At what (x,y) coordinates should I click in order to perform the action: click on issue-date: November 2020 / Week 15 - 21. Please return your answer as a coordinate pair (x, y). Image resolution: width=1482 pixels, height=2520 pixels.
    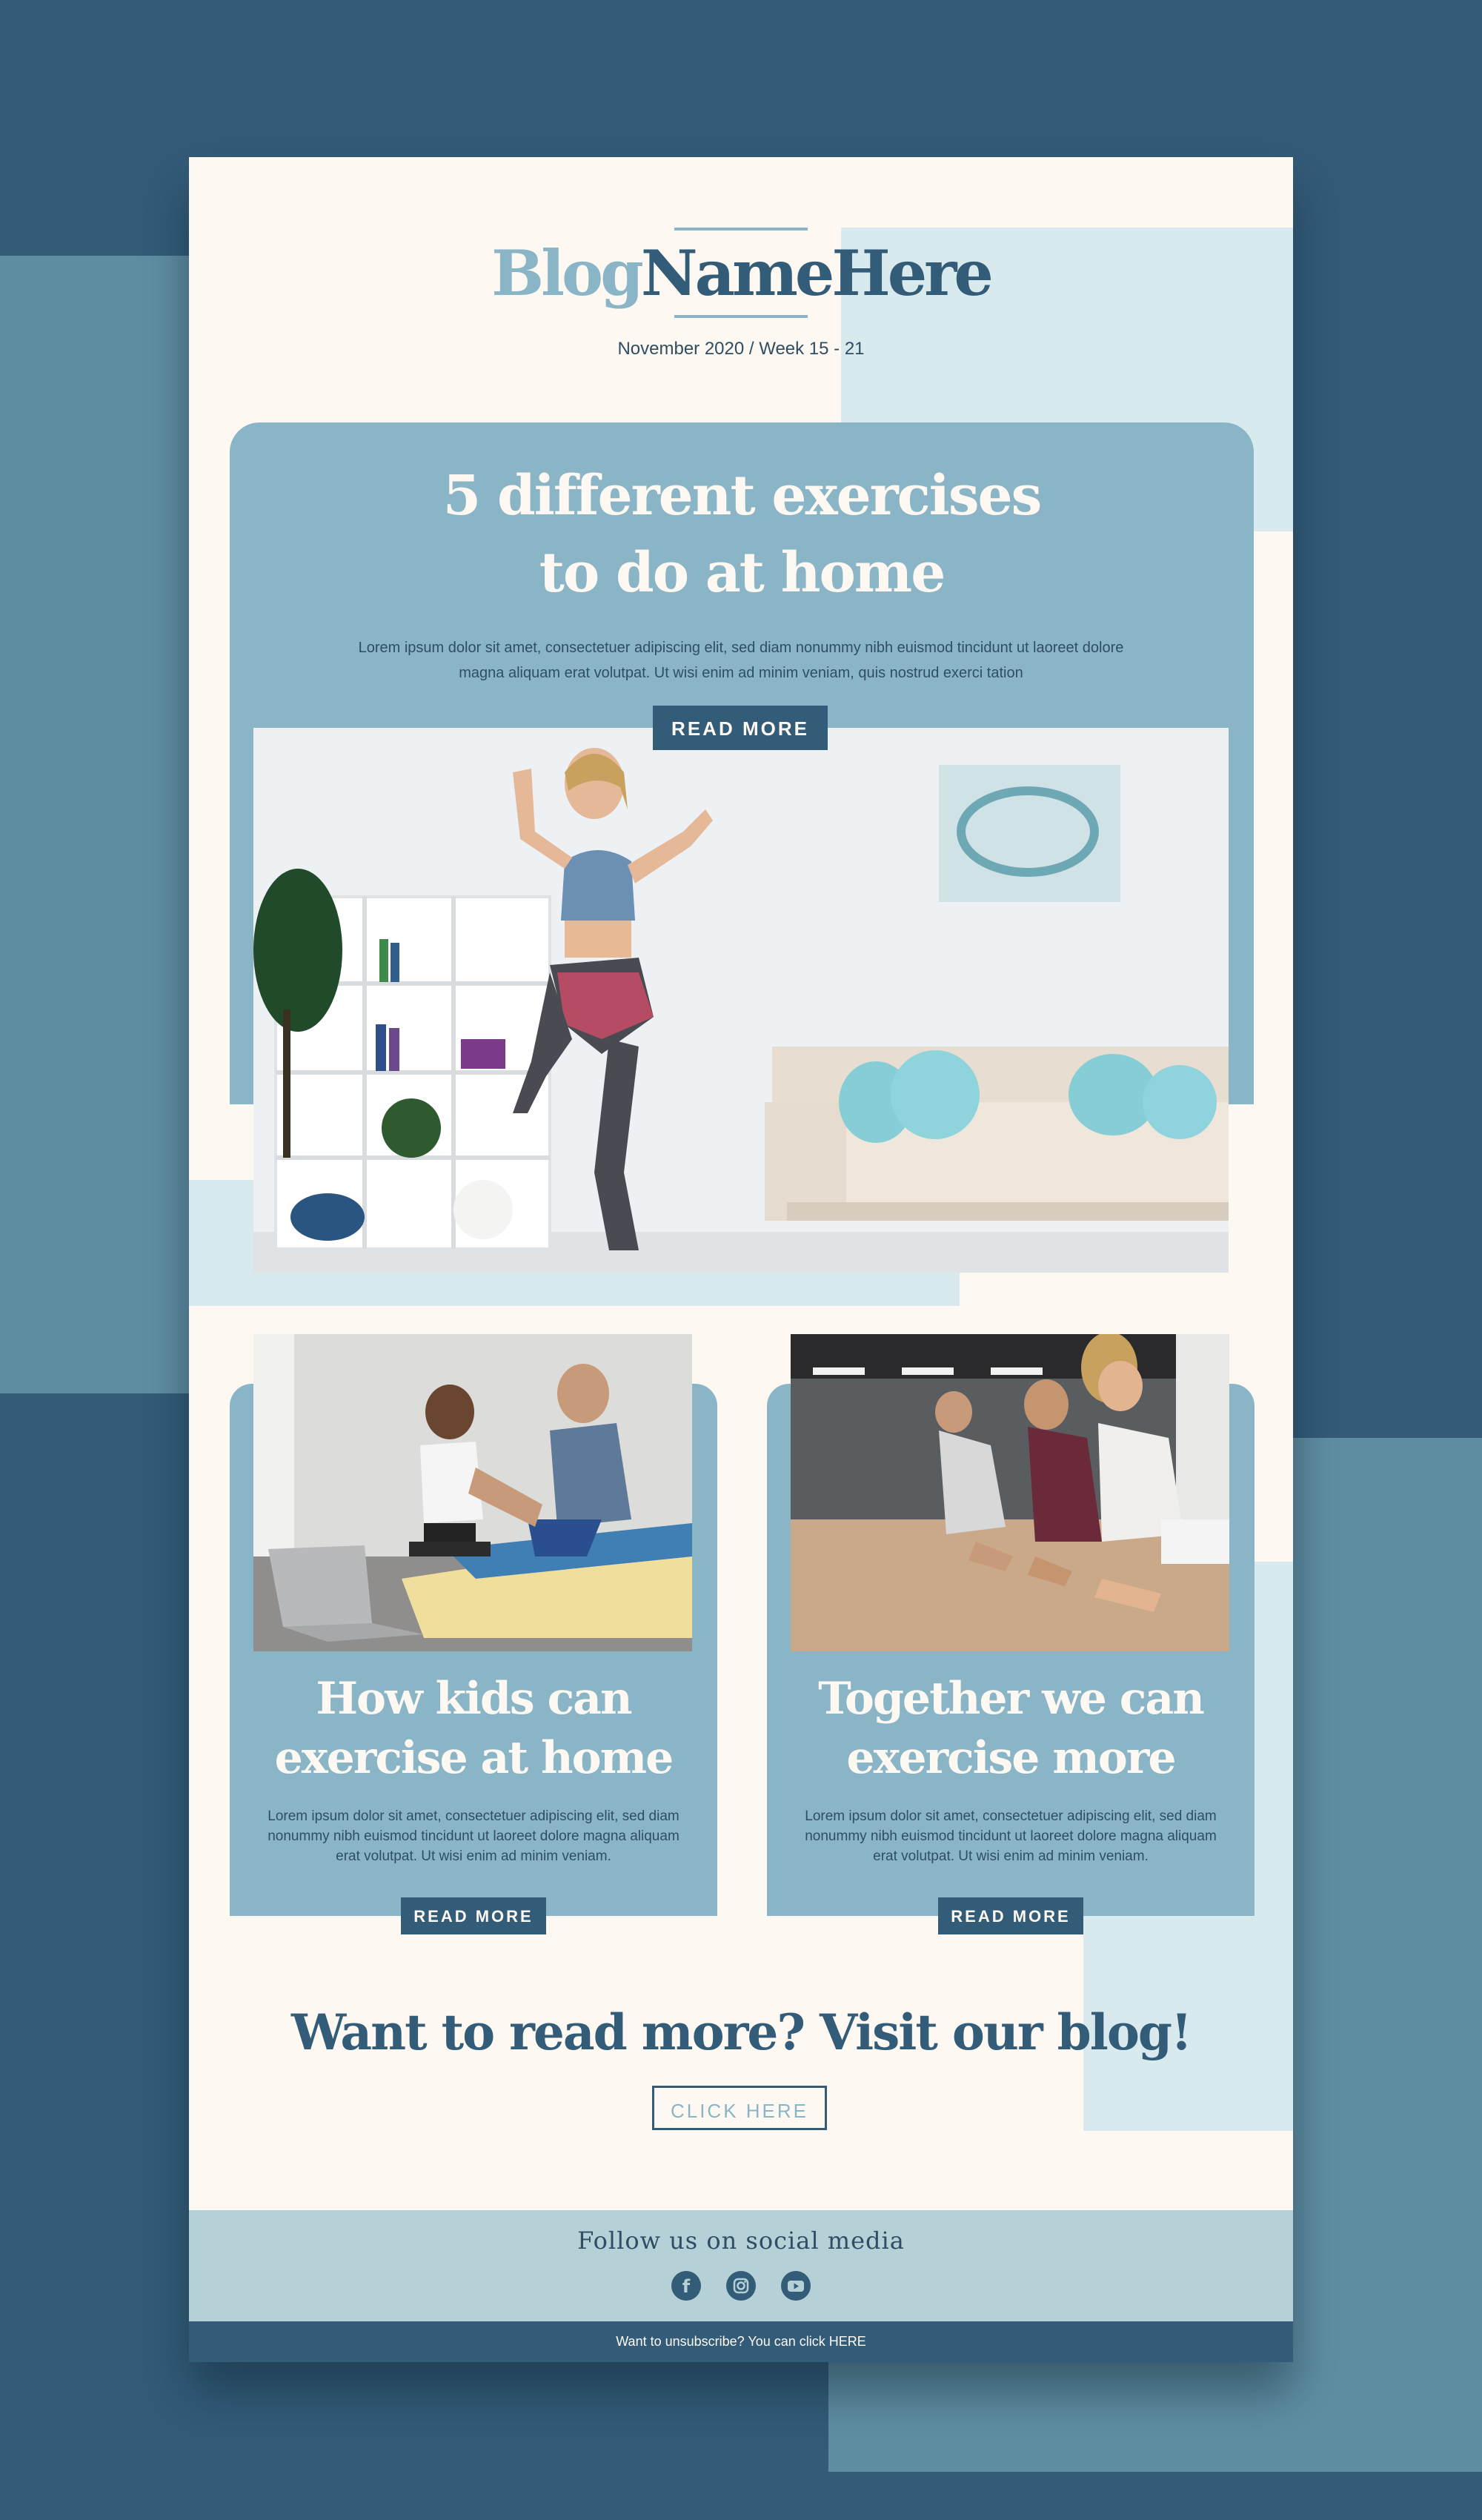
    Looking at the image, I should click on (741, 349).